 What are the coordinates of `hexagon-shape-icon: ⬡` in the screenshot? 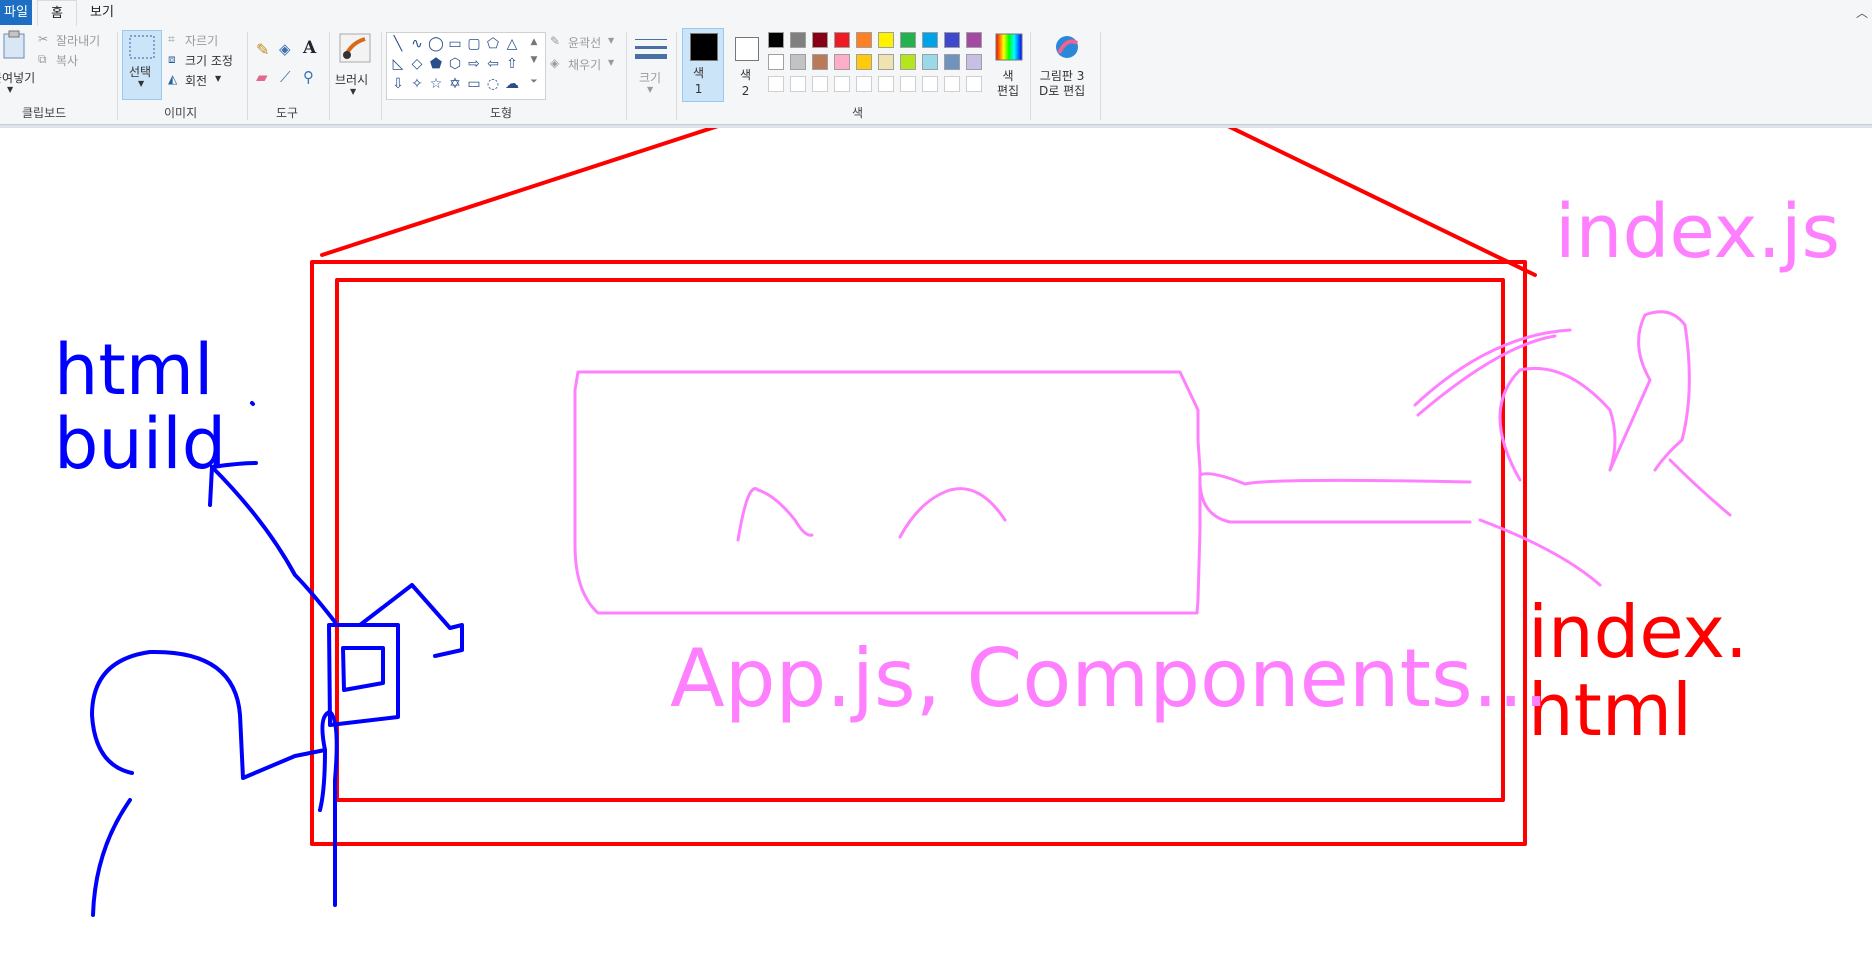 It's located at (455, 64).